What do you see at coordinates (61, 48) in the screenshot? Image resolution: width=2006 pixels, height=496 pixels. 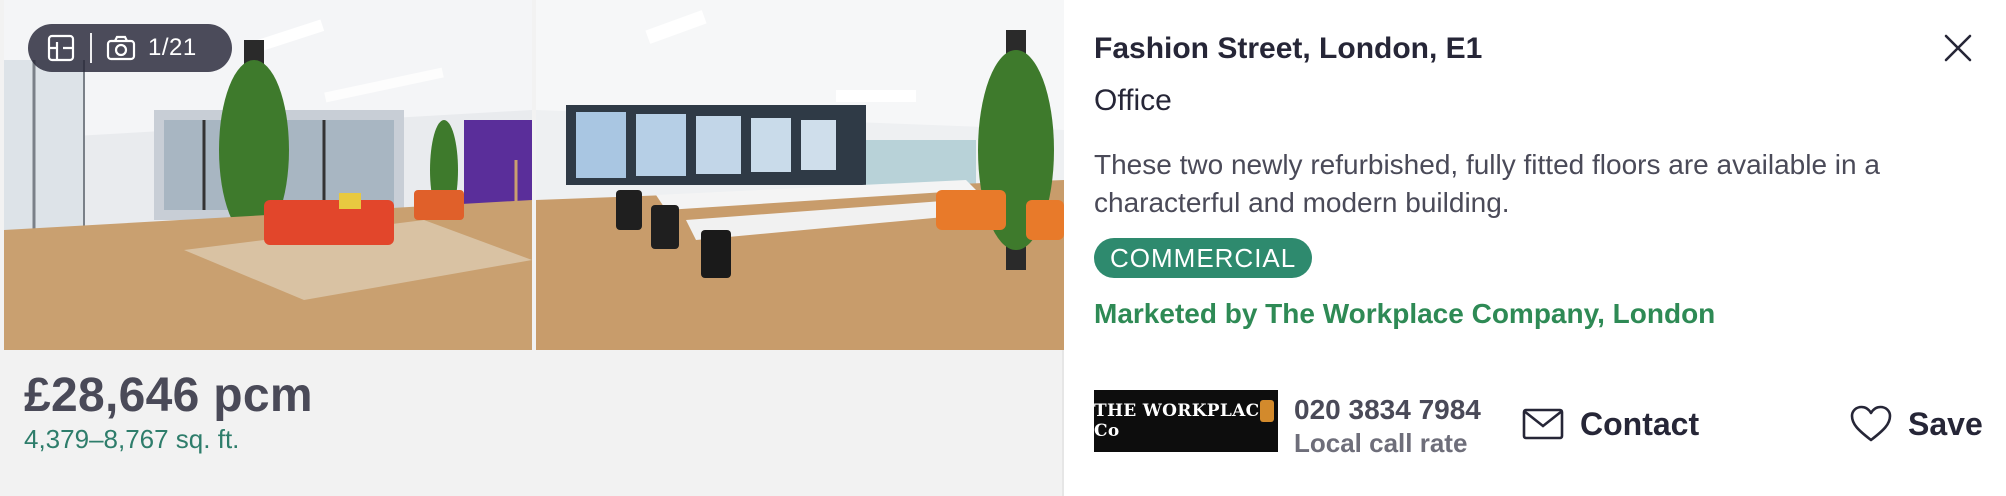 I see `floorplan-icon` at bounding box center [61, 48].